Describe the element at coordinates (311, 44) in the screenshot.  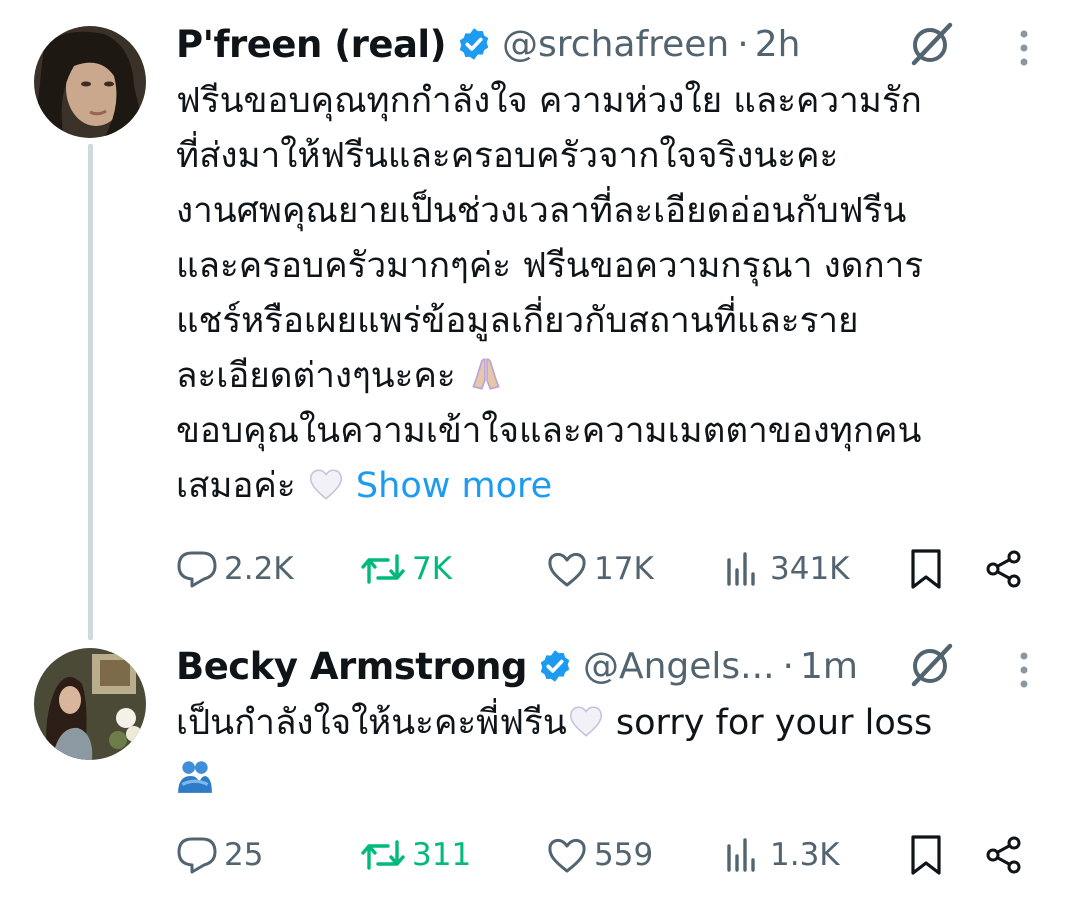
I see `display-name: P'freen (real)` at that location.